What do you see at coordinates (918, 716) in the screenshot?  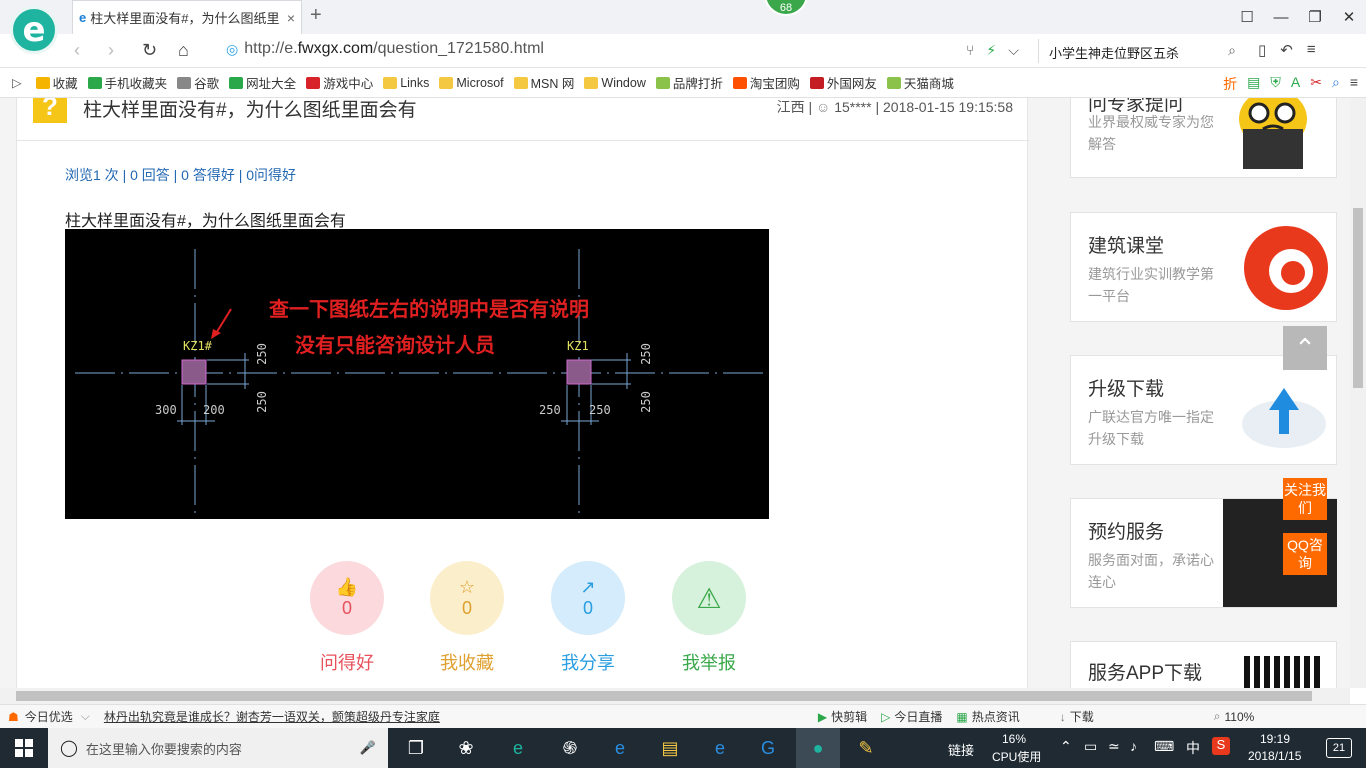 I see `status-item-live: 今日直播` at bounding box center [918, 716].